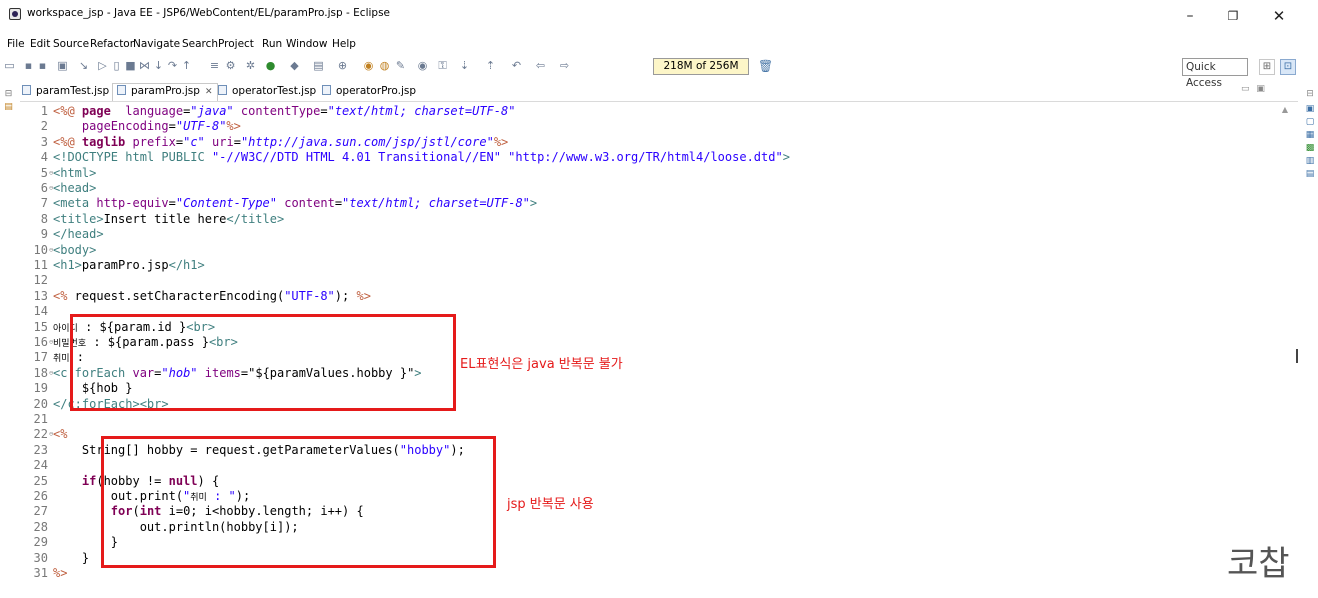  I want to click on minimize-button: –, so click(1190, 16).